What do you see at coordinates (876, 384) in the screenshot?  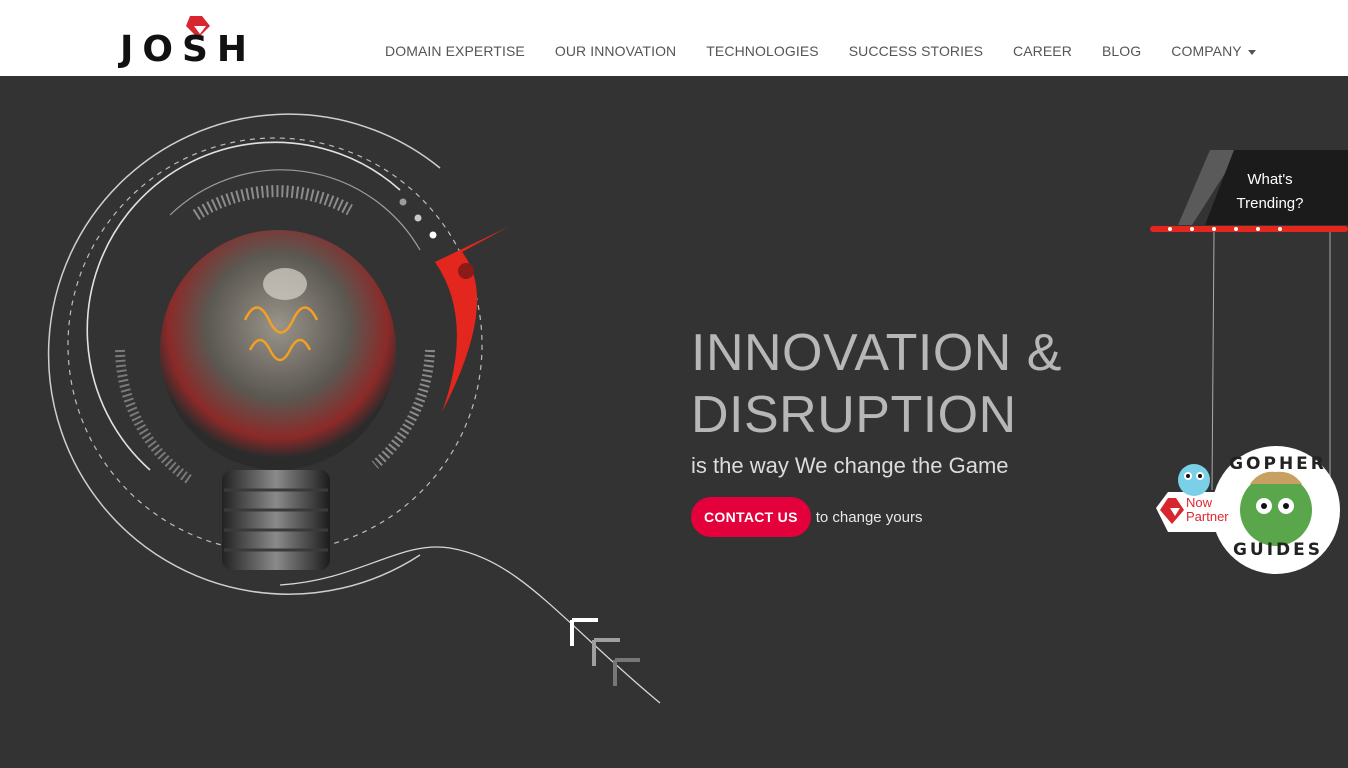 I see `hero-headline: INNOVATION & DISRUPTION` at bounding box center [876, 384].